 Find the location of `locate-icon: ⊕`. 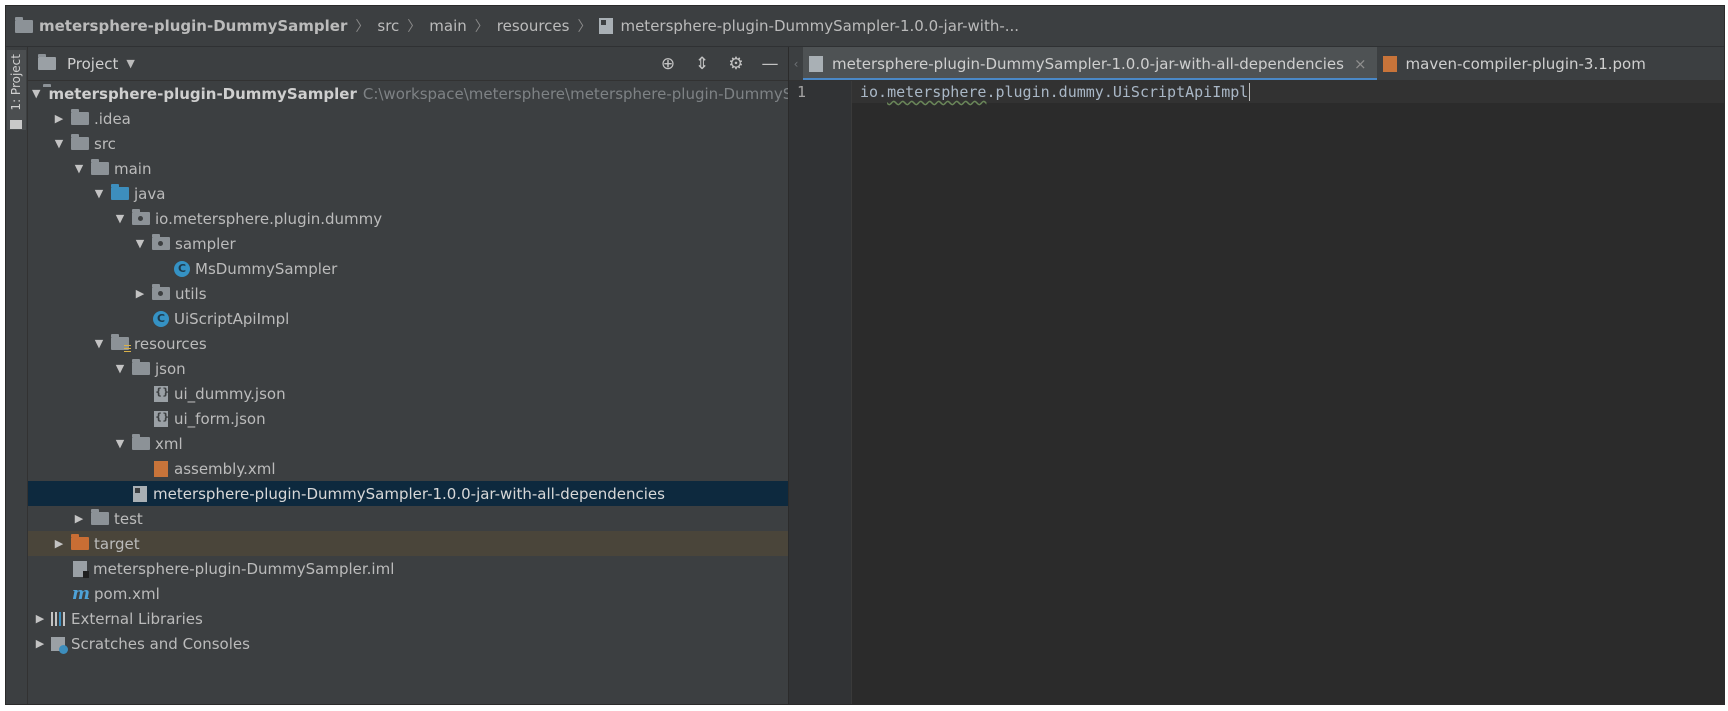

locate-icon: ⊕ is located at coordinates (668, 64).